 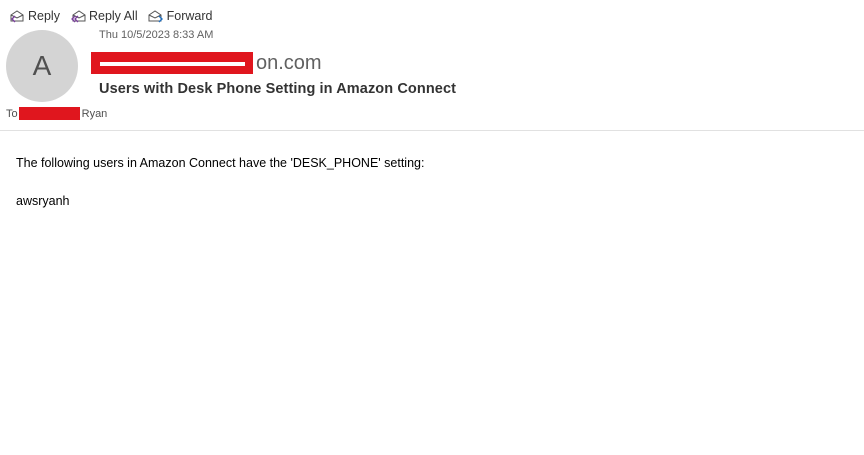 I want to click on reply-button: Reply, so click(x=34, y=16).